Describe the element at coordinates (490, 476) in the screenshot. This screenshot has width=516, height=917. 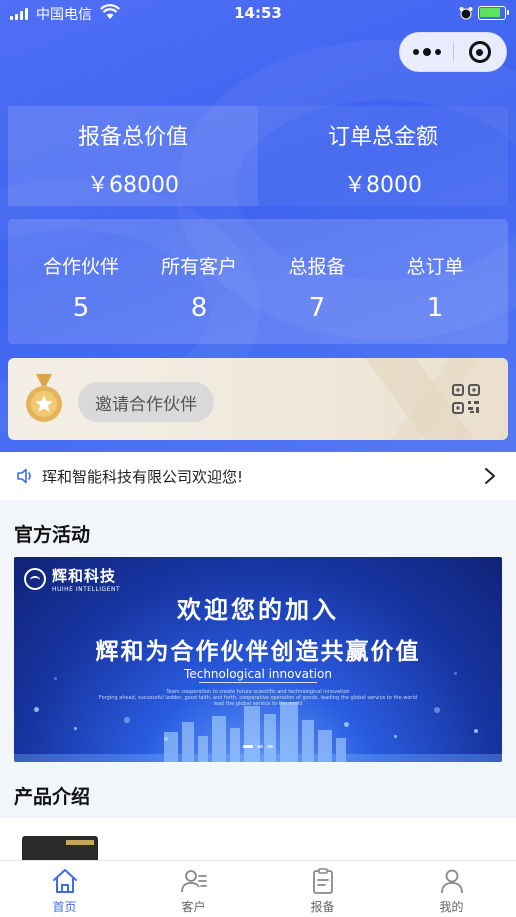
I see `chevron-right-icon` at that location.